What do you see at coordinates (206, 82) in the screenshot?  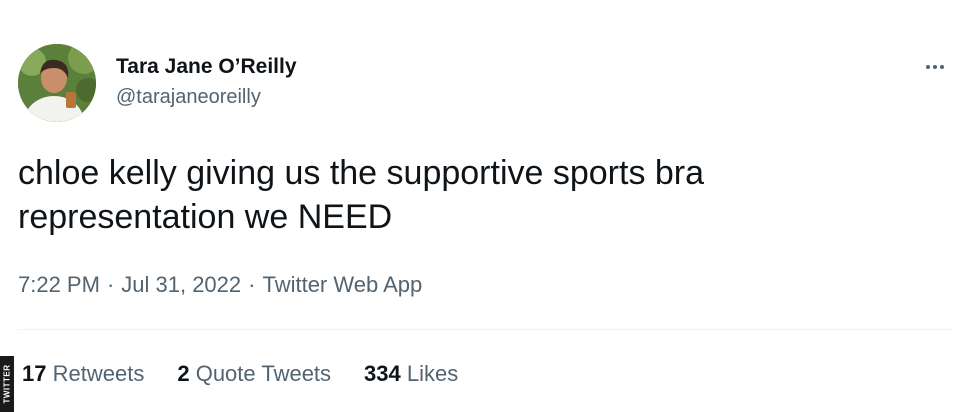 I see `author-block: Tara Jane O’Reilly @tarajaneoreilly` at bounding box center [206, 82].